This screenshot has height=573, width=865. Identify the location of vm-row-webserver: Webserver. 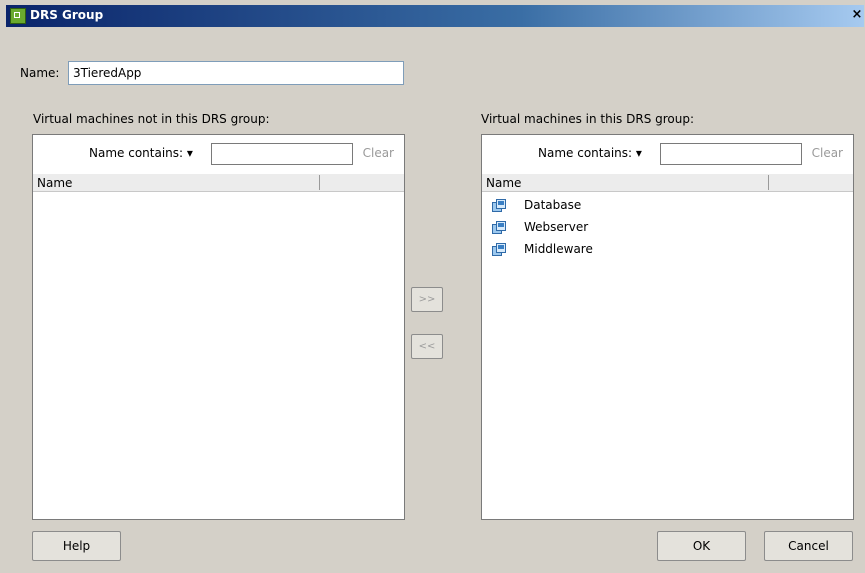
(667, 228).